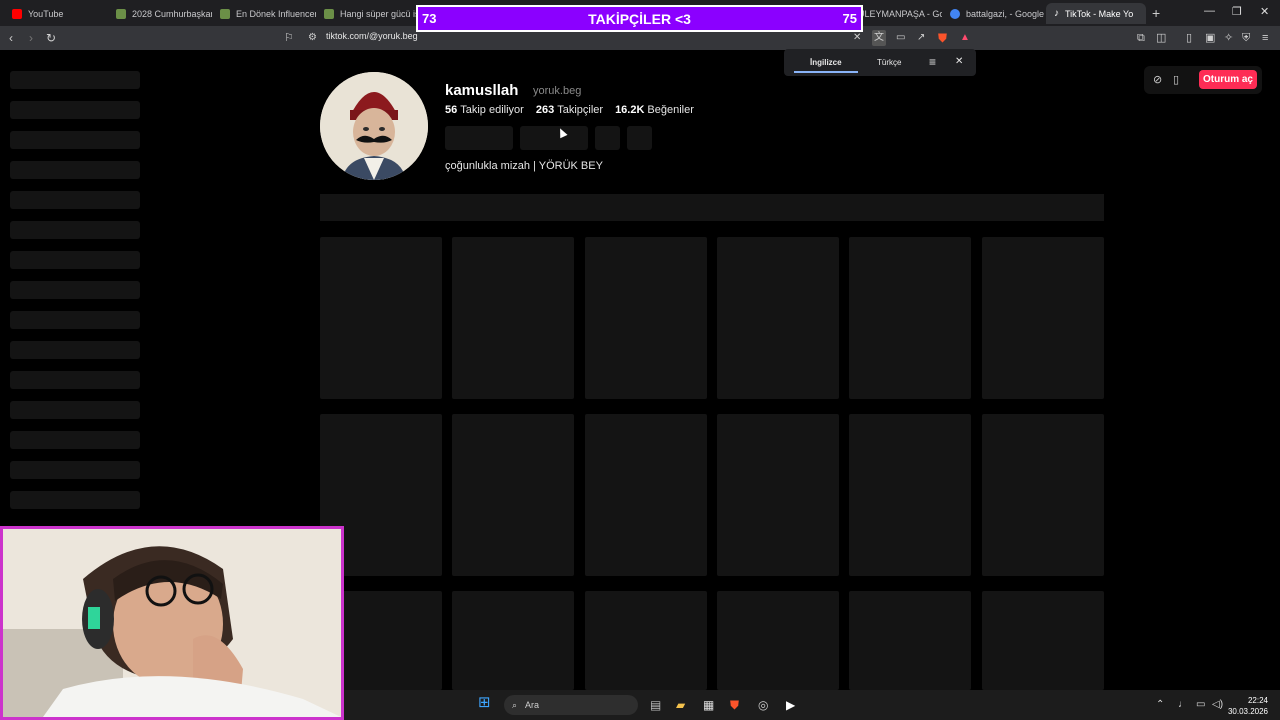 The height and width of the screenshot is (720, 1280). I want to click on volume-icon: ◁), so click(1217, 705).